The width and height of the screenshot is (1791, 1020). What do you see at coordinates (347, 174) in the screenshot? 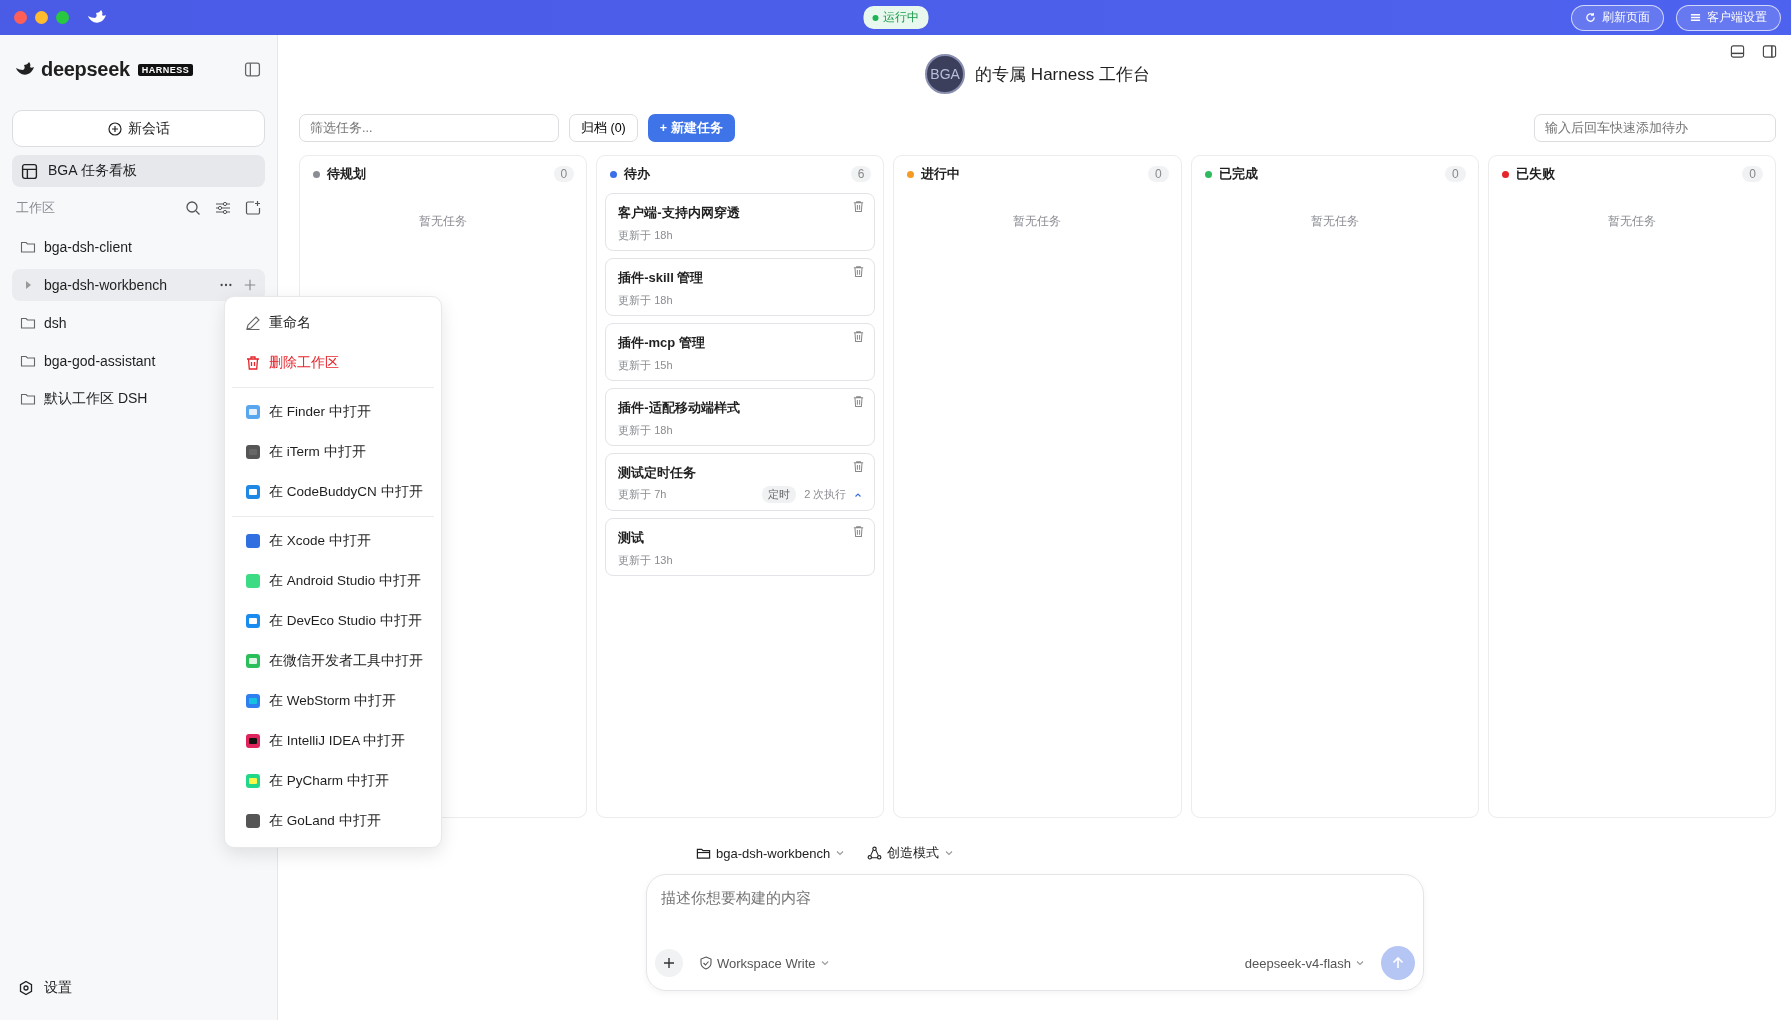
I see `column-title: 待规划` at bounding box center [347, 174].